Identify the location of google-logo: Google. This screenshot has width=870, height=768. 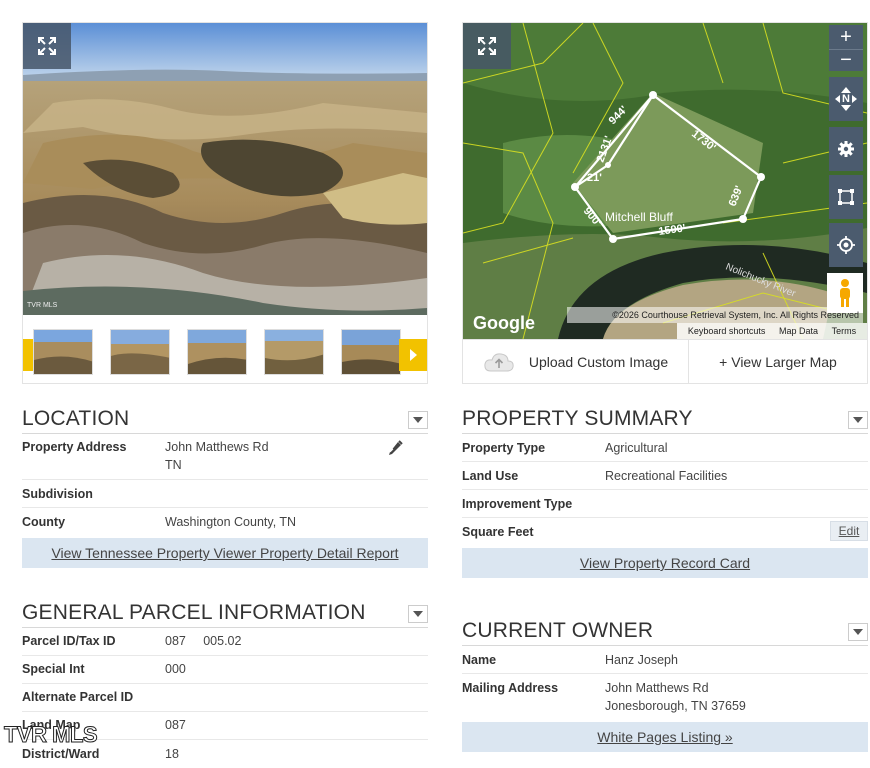
(504, 323).